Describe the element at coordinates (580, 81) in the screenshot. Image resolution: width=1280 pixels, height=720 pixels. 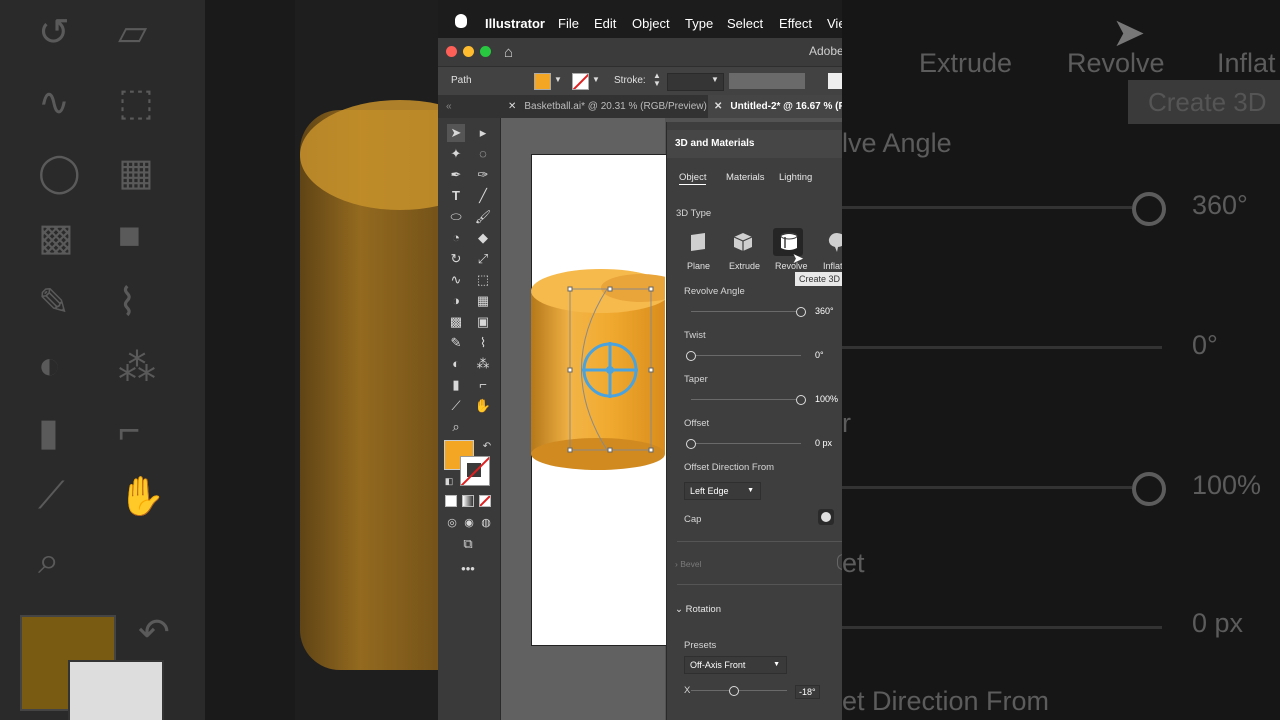
I see `stroke-color-swatch` at that location.